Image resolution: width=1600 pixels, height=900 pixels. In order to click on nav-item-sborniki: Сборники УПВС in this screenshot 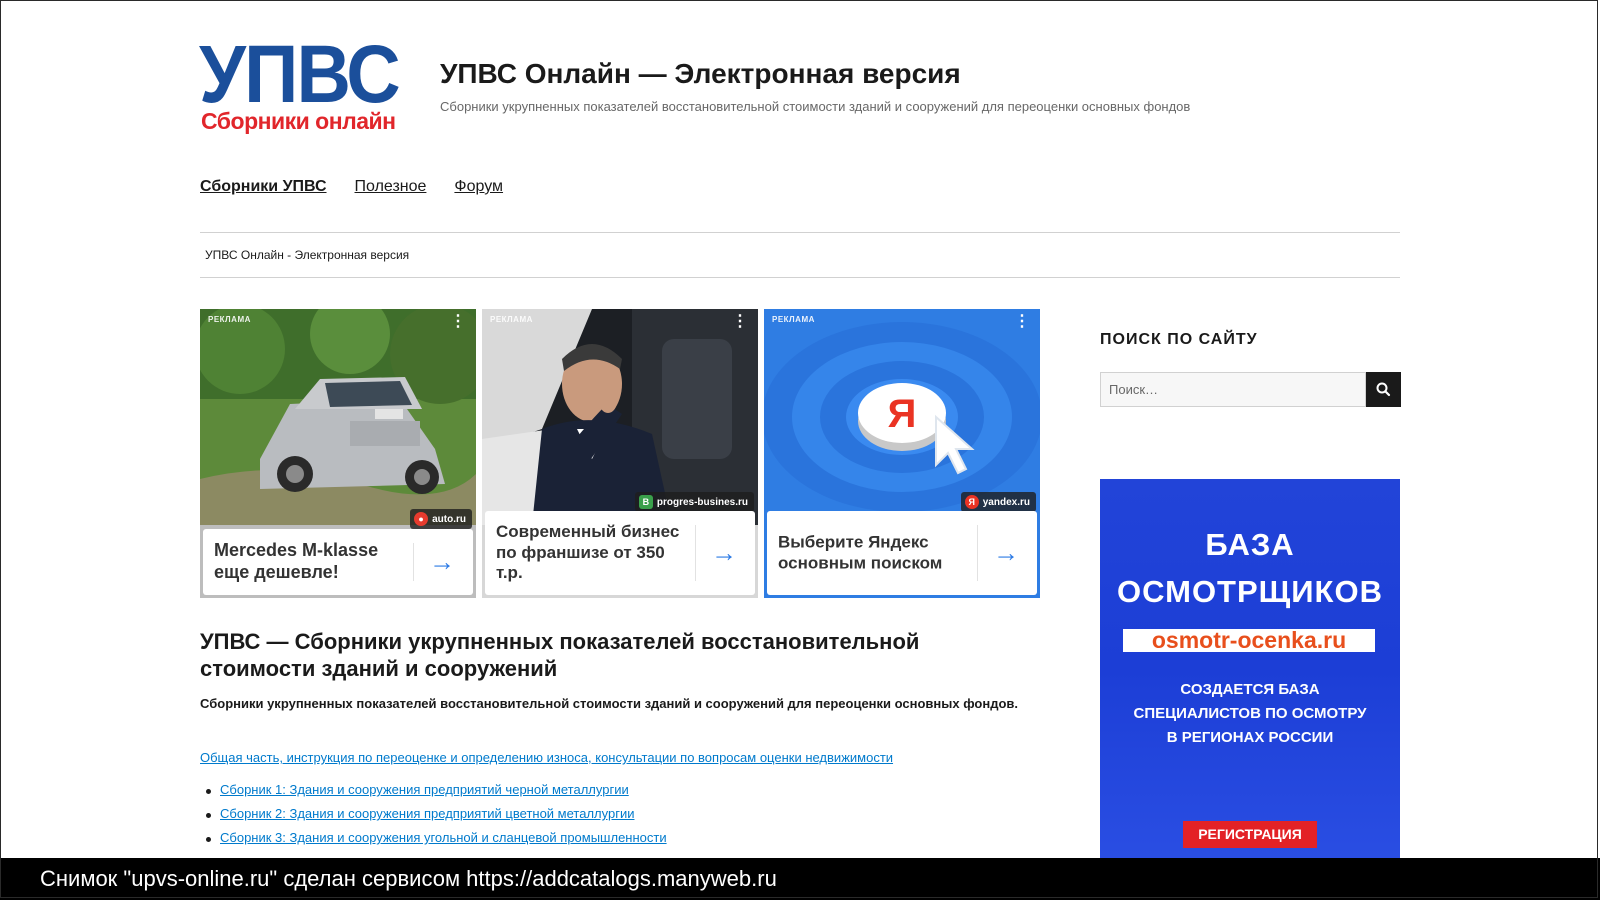, I will do `click(263, 187)`.